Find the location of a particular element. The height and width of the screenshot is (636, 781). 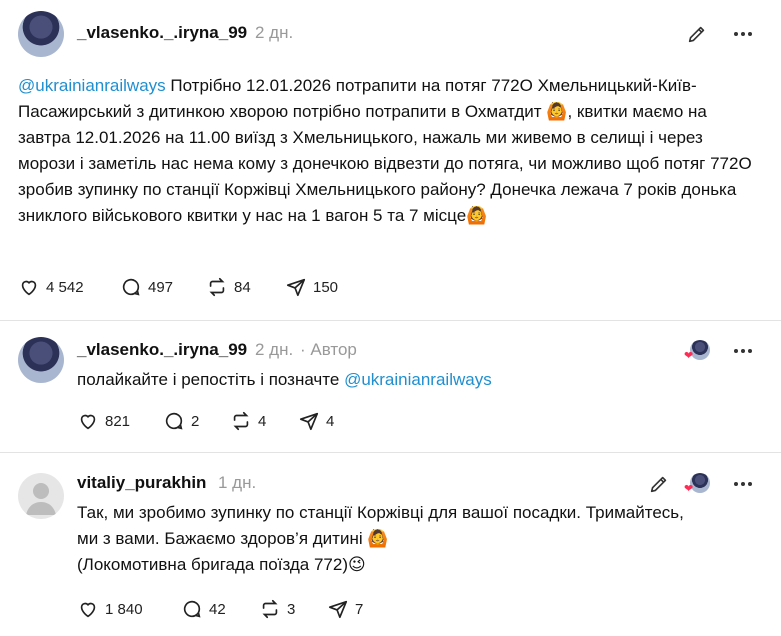

like-button: 4 542 is located at coordinates (51, 287).